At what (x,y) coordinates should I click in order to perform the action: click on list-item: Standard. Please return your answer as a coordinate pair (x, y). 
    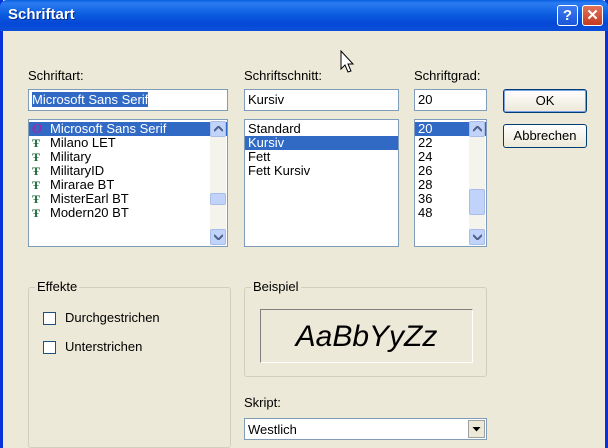
    Looking at the image, I should click on (321, 129).